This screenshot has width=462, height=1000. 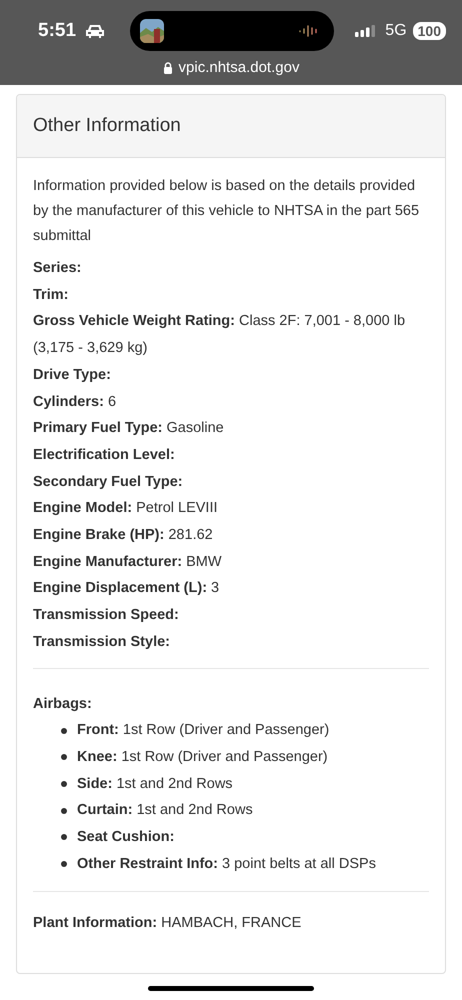 What do you see at coordinates (231, 335) in the screenshot?
I see `info-field: Gross Vehicle Weight Rating: Class 2F: 7,001 - 8,000 lb (3,175 - 3,629 kg)` at bounding box center [231, 335].